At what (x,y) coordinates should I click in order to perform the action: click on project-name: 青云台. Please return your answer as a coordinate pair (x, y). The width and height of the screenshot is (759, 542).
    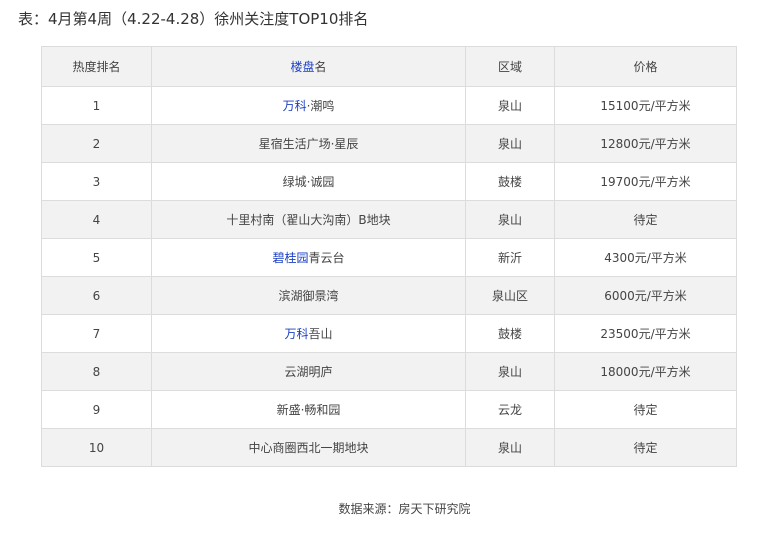
    Looking at the image, I should click on (326, 258).